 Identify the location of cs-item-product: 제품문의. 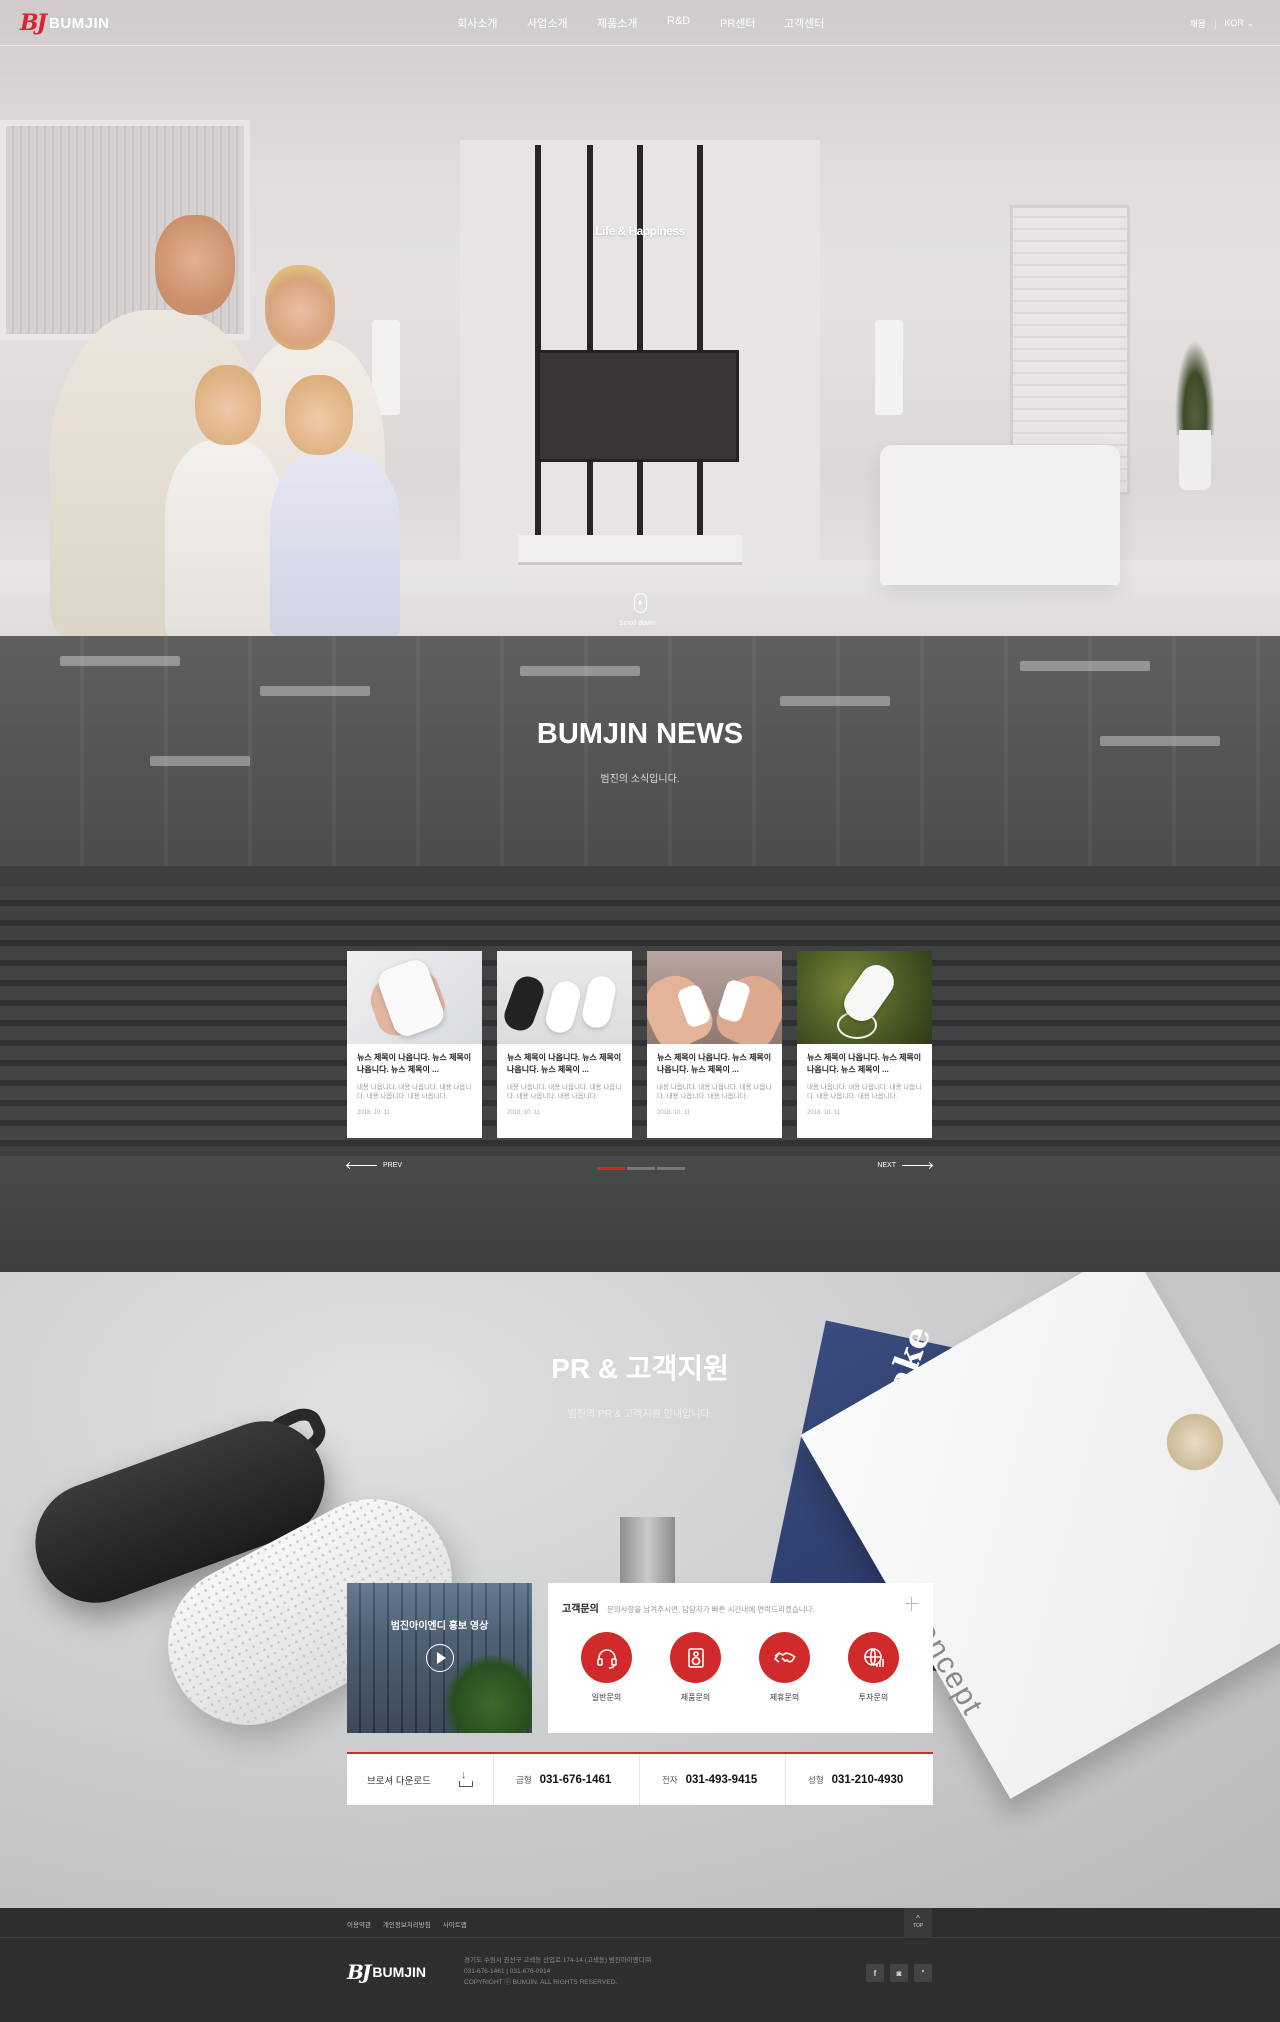
(695, 1667).